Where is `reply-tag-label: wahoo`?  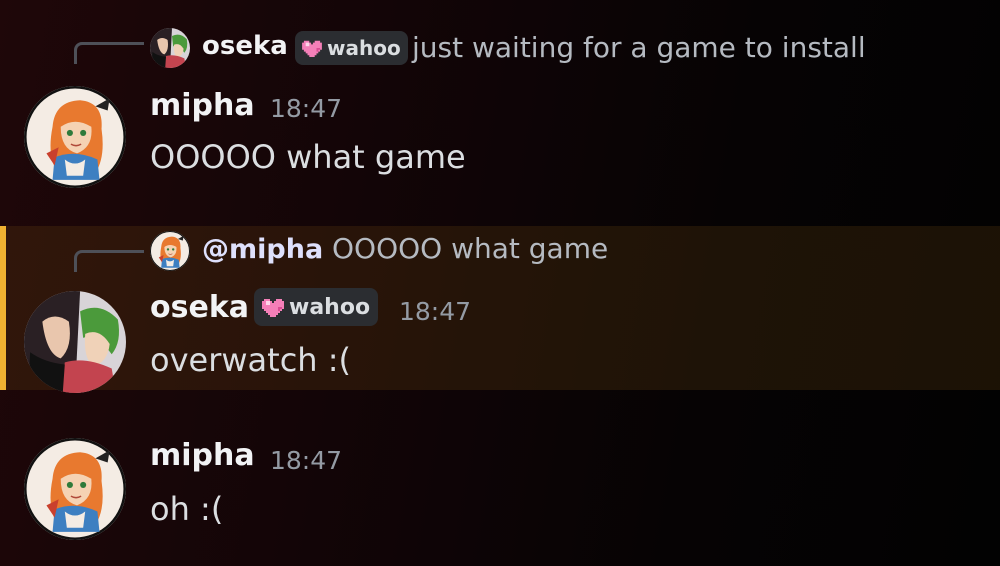
reply-tag-label: wahoo is located at coordinates (364, 48).